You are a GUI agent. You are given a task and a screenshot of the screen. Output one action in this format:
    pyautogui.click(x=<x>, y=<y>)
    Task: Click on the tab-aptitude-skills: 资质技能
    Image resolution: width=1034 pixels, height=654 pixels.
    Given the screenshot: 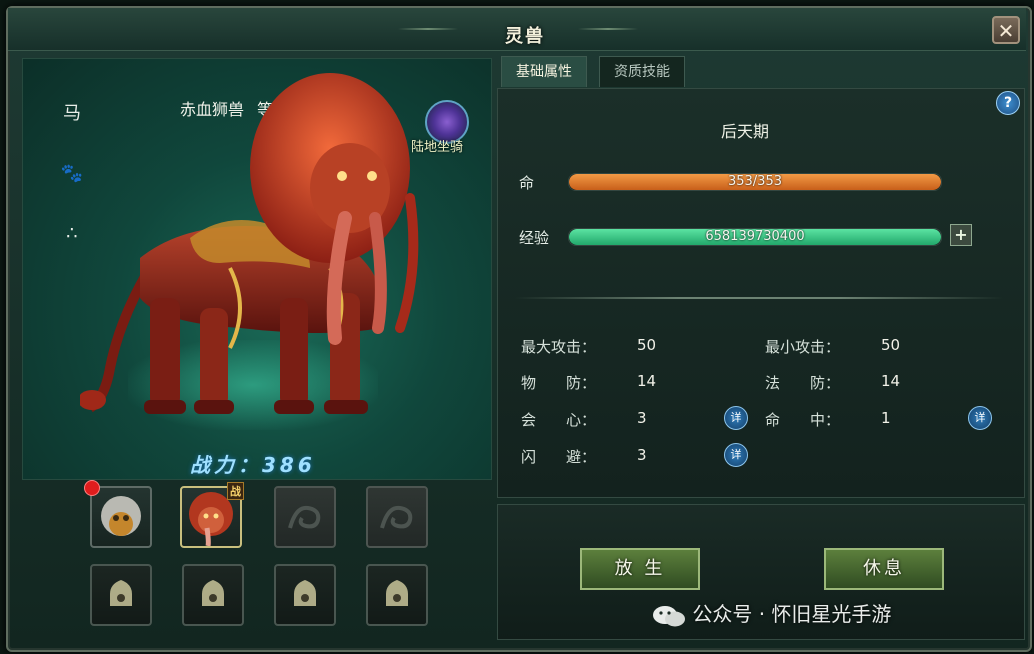 What is the action you would take?
    pyautogui.click(x=642, y=71)
    